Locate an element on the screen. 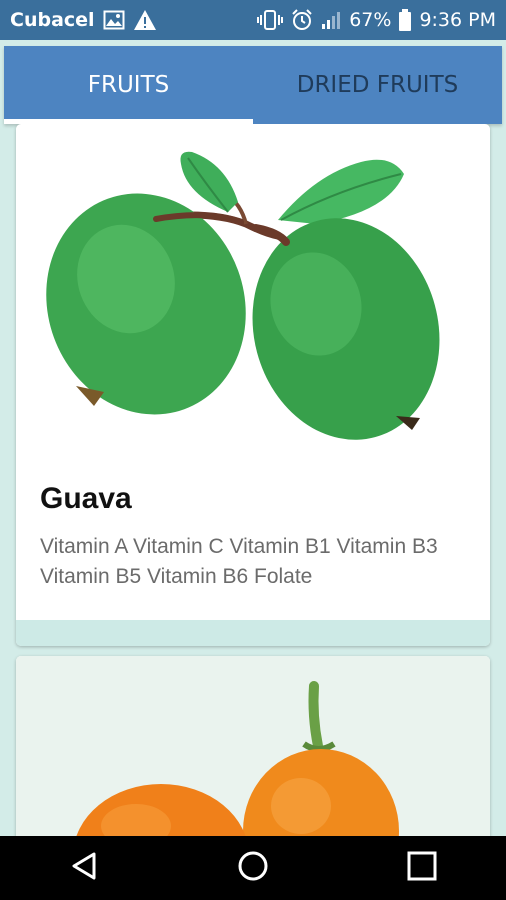 The height and width of the screenshot is (900, 506). tab-bar: FRUITS DRIED FRUITS is located at coordinates (253, 85).